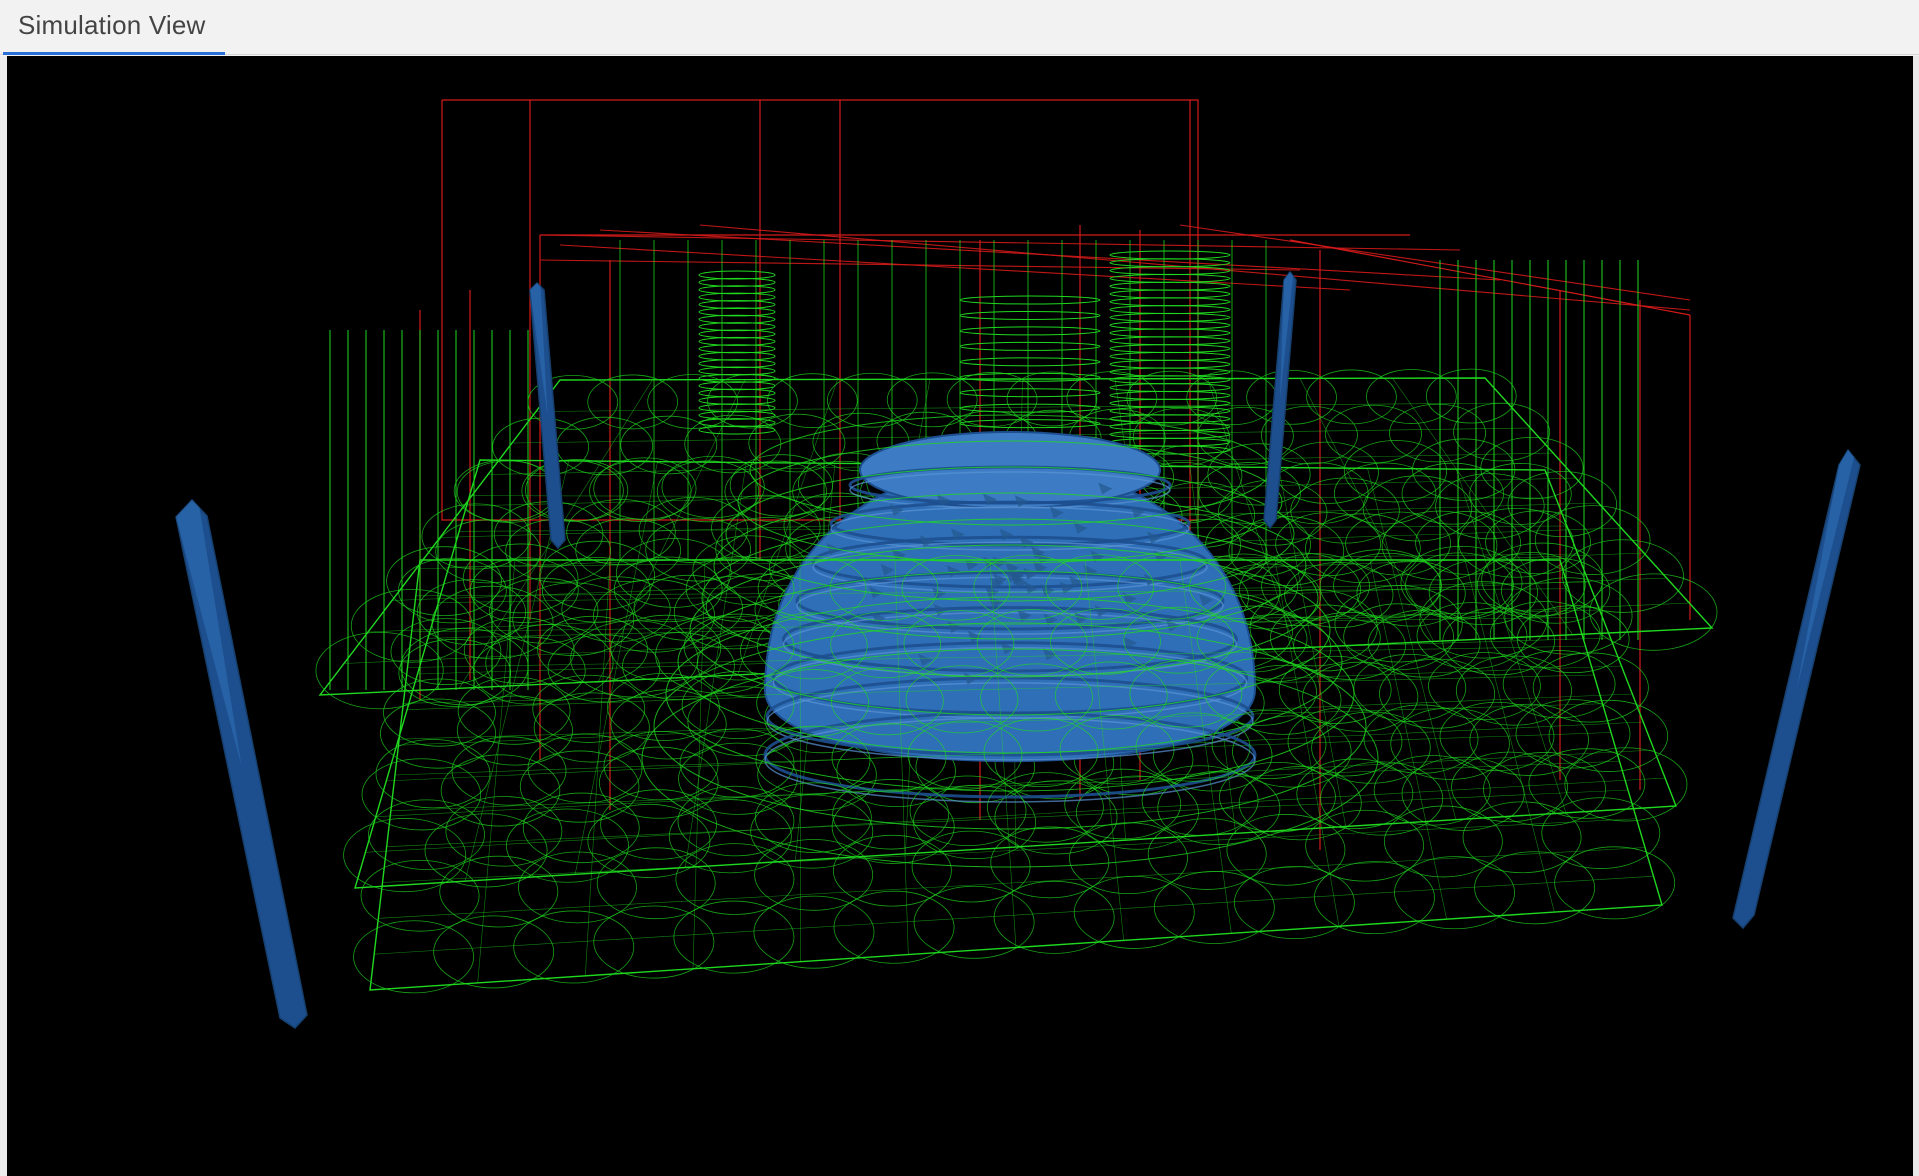  I want to click on tab-simulation-view: Simulation View, so click(114, 27).